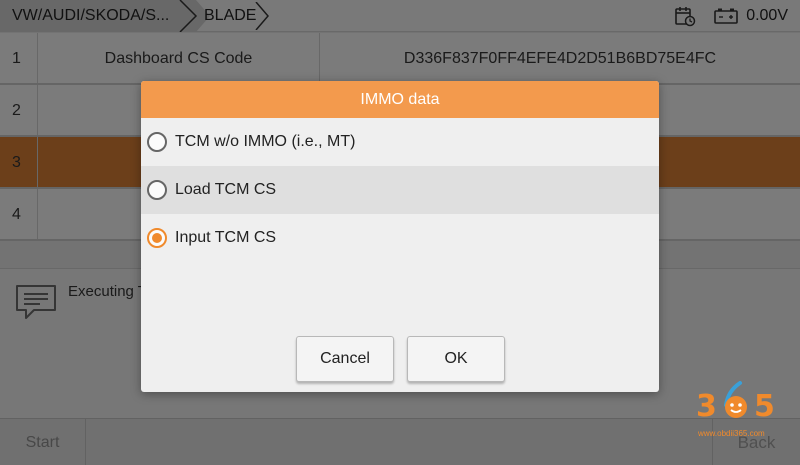  Describe the element at coordinates (735, 399) in the screenshot. I see `logo-smiley-icon` at that location.